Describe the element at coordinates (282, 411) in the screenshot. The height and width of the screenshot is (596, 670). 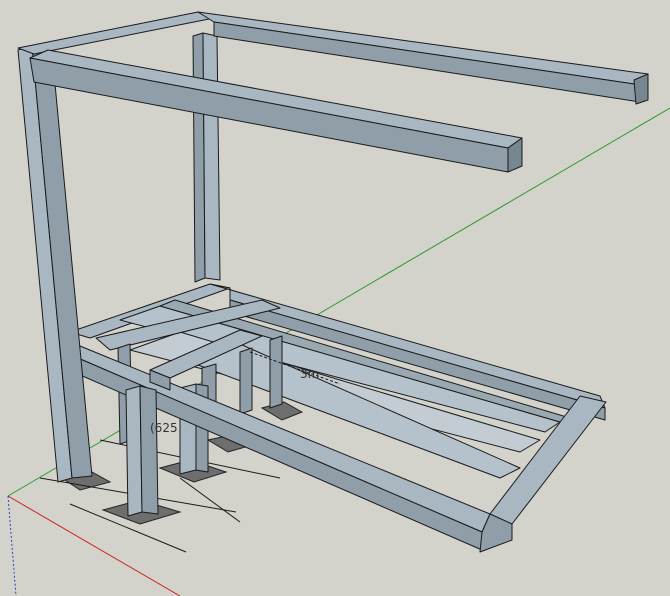
I see `base-plate` at that location.